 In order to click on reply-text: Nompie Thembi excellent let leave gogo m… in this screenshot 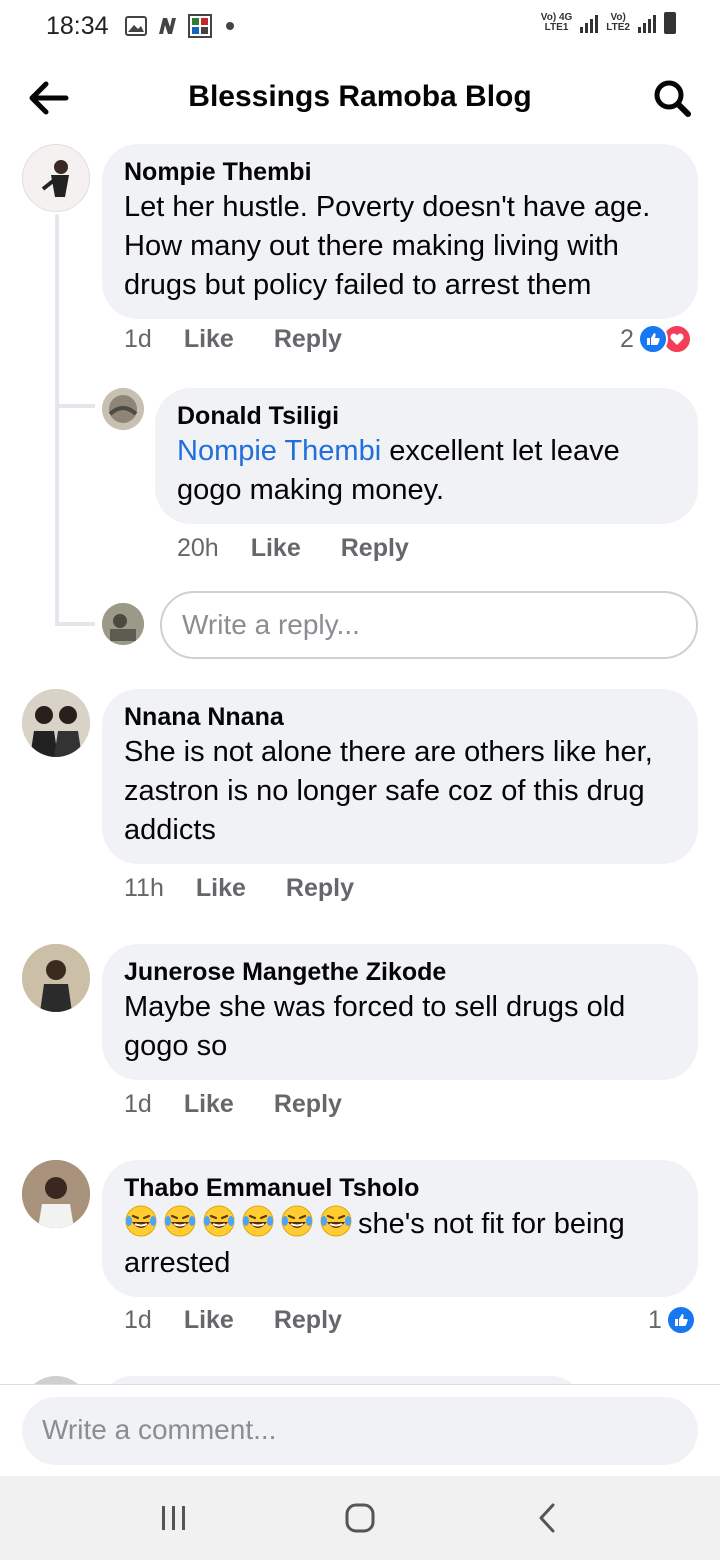, I will do `click(426, 471)`.